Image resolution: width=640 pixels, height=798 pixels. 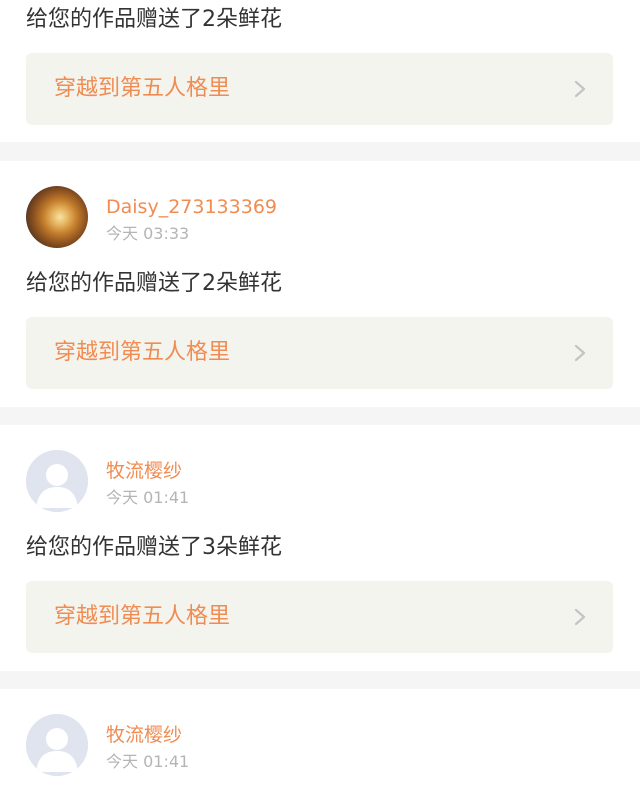 What do you see at coordinates (320, 743) in the screenshot?
I see `notification-card: 牧流樱纱 今天 01:41` at bounding box center [320, 743].